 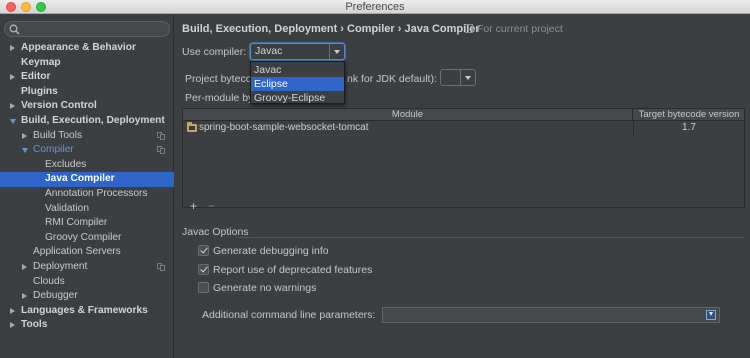 What do you see at coordinates (711, 315) in the screenshot?
I see `expand-field-icon` at bounding box center [711, 315].